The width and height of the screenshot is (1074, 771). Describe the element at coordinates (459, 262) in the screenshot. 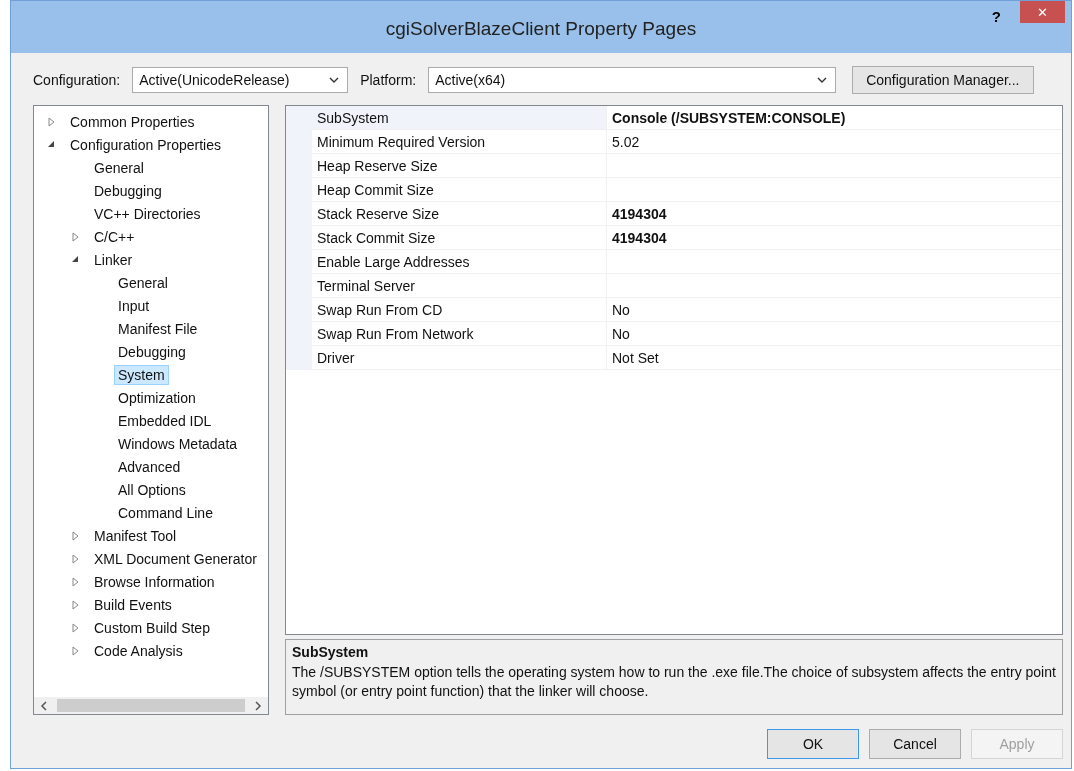

I see `property-name: Enable Large Addresses` at that location.